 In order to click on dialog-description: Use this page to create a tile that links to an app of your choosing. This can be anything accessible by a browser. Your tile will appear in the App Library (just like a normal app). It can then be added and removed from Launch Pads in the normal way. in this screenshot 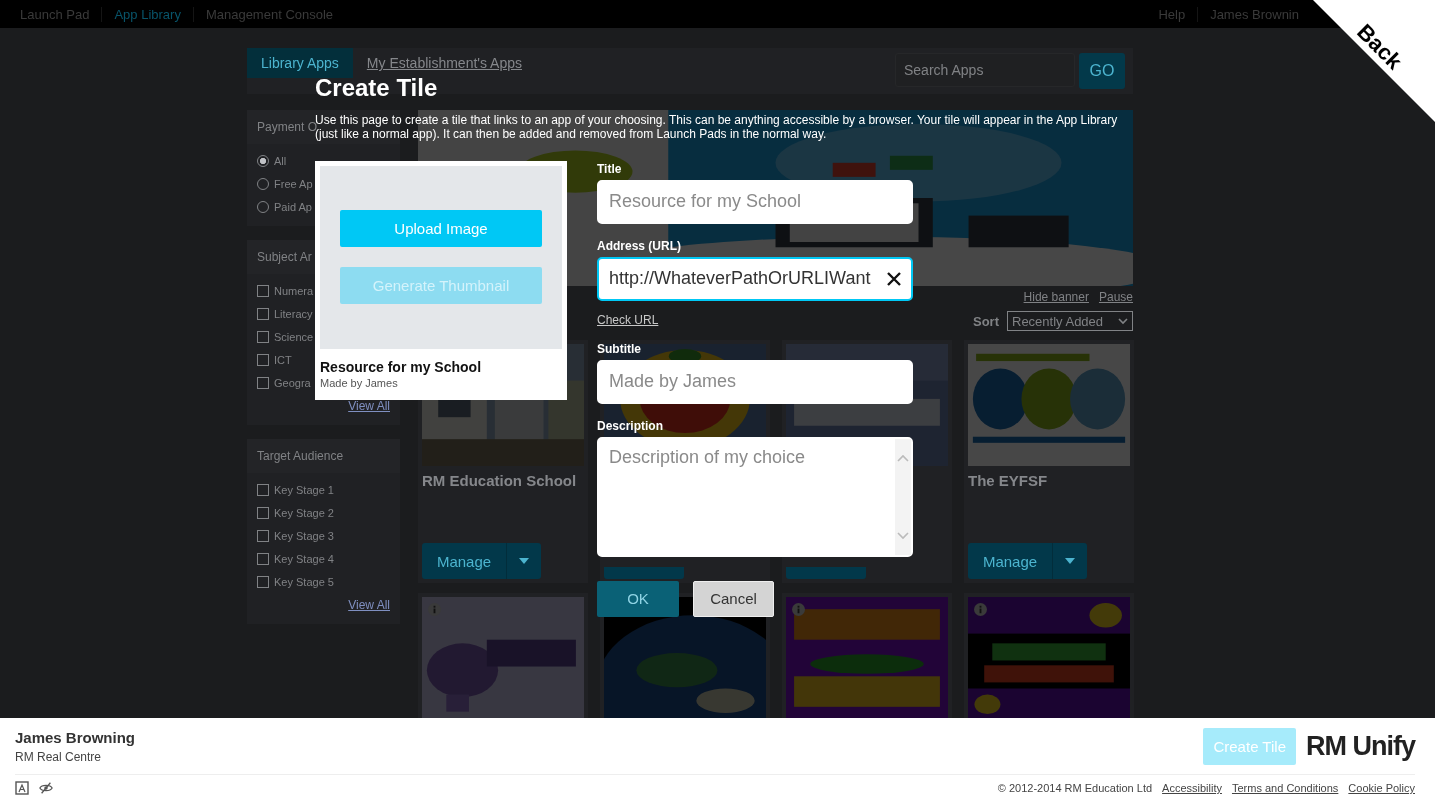, I will do `click(717, 128)`.